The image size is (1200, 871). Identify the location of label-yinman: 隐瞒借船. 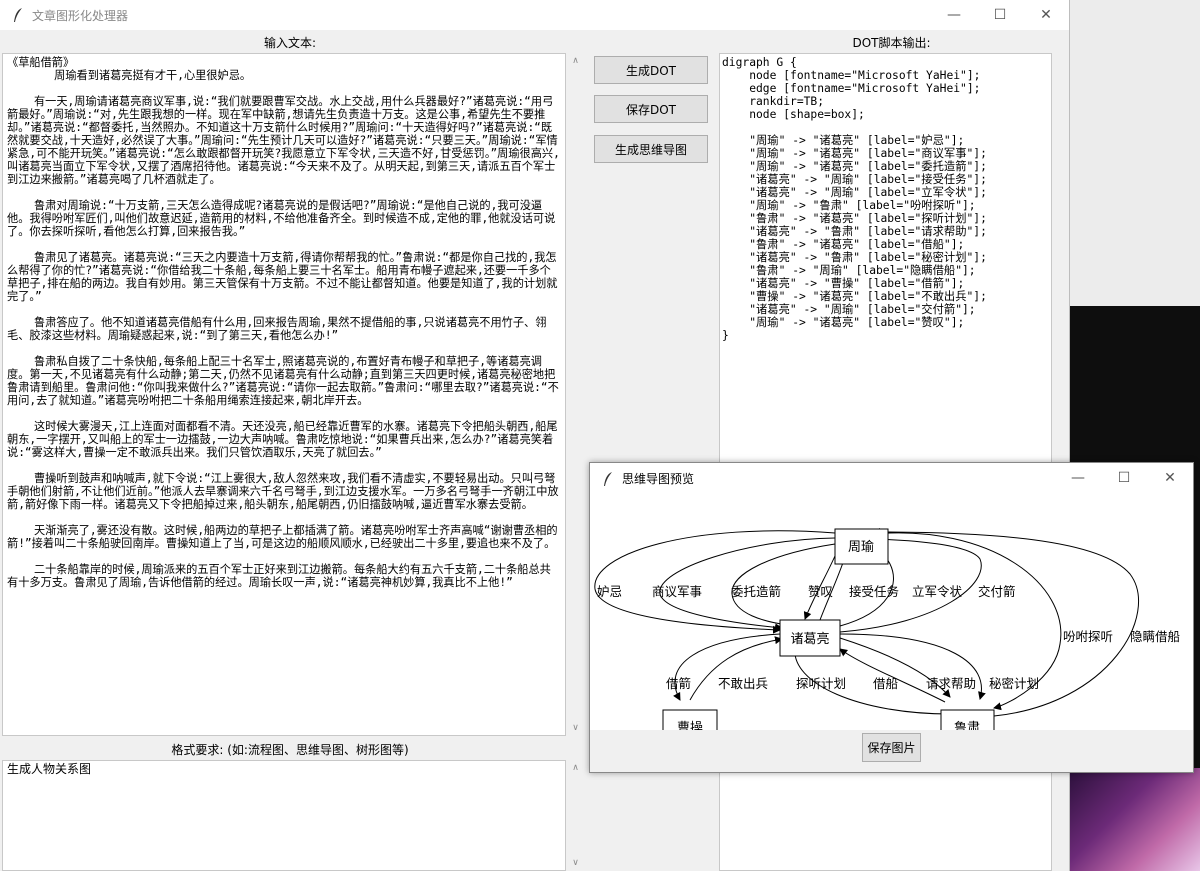
(1155, 636).